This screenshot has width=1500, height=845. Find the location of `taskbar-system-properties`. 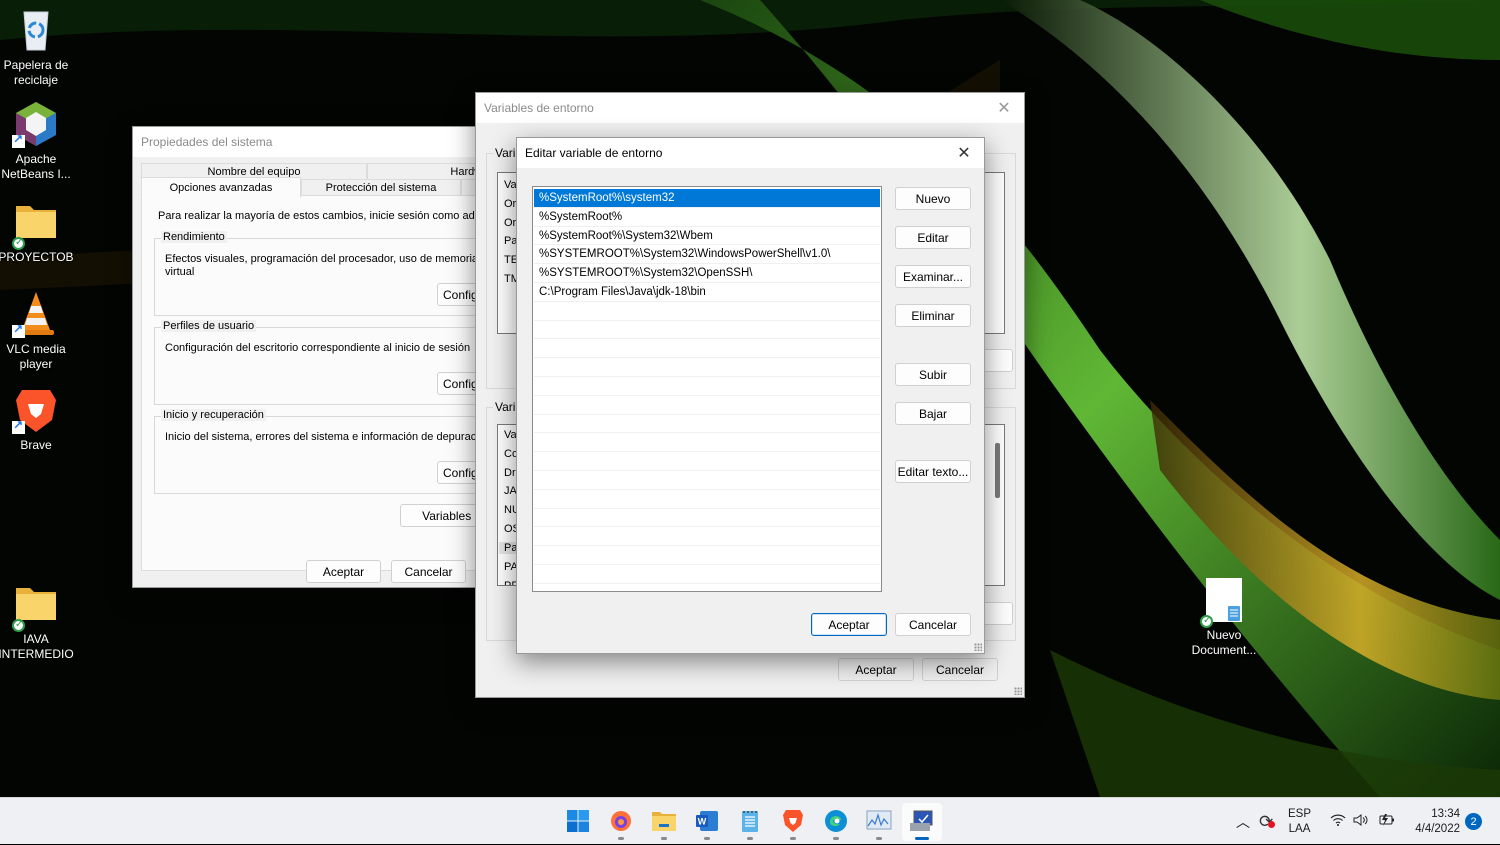

taskbar-system-properties is located at coordinates (922, 822).